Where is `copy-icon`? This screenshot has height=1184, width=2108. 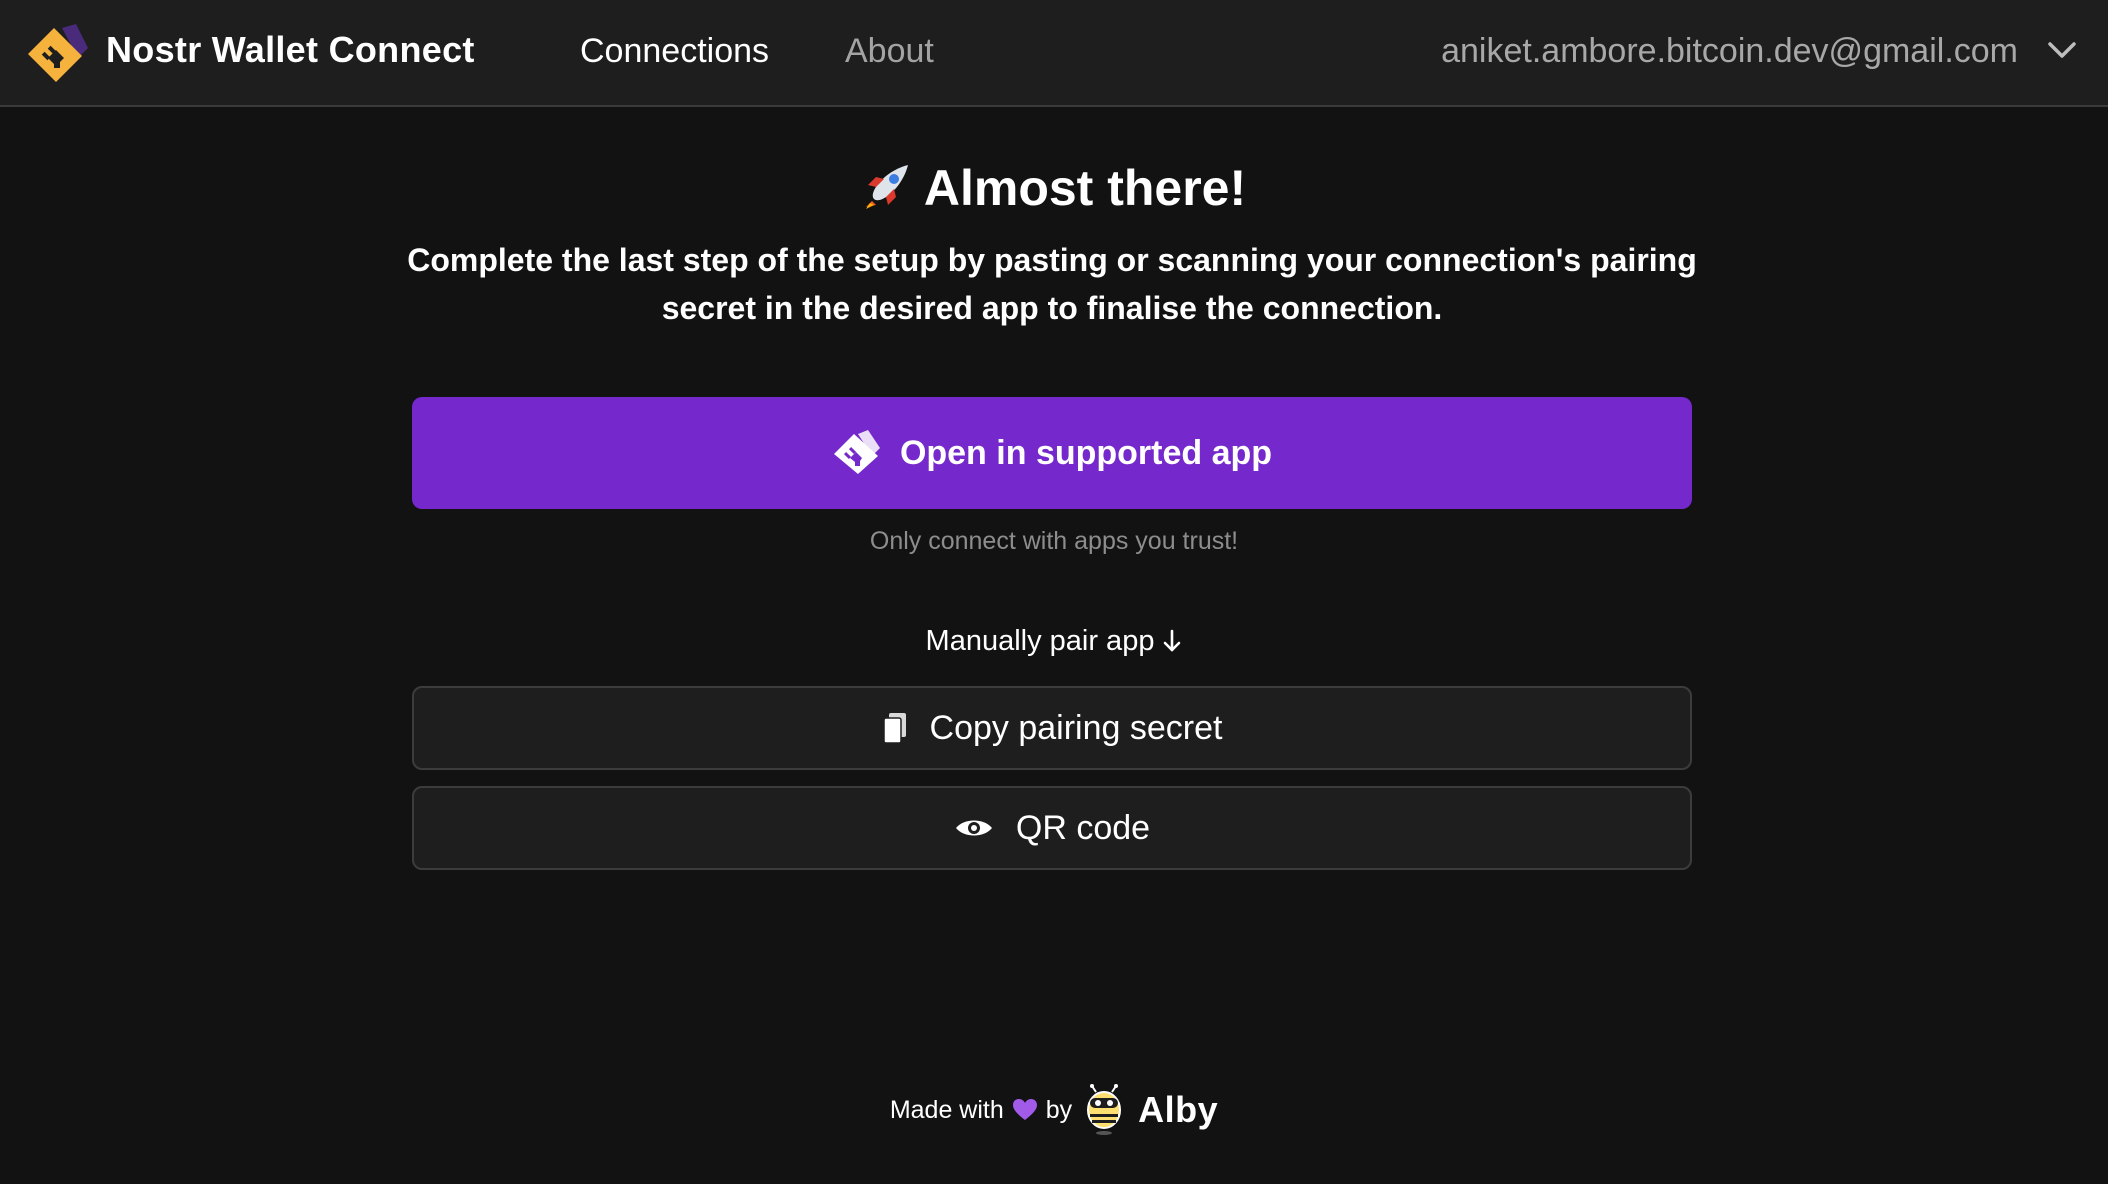
copy-icon is located at coordinates (894, 728).